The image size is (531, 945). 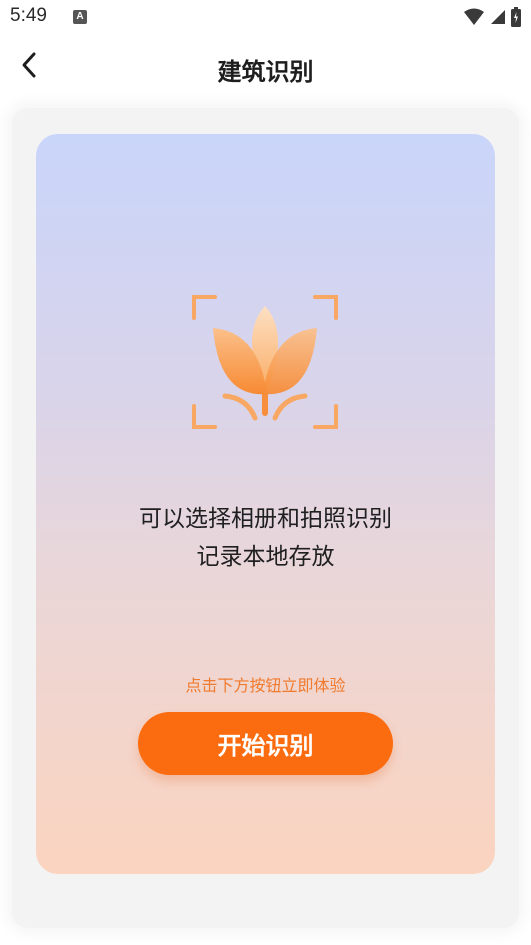 What do you see at coordinates (498, 19) in the screenshot?
I see `signal-icon` at bounding box center [498, 19].